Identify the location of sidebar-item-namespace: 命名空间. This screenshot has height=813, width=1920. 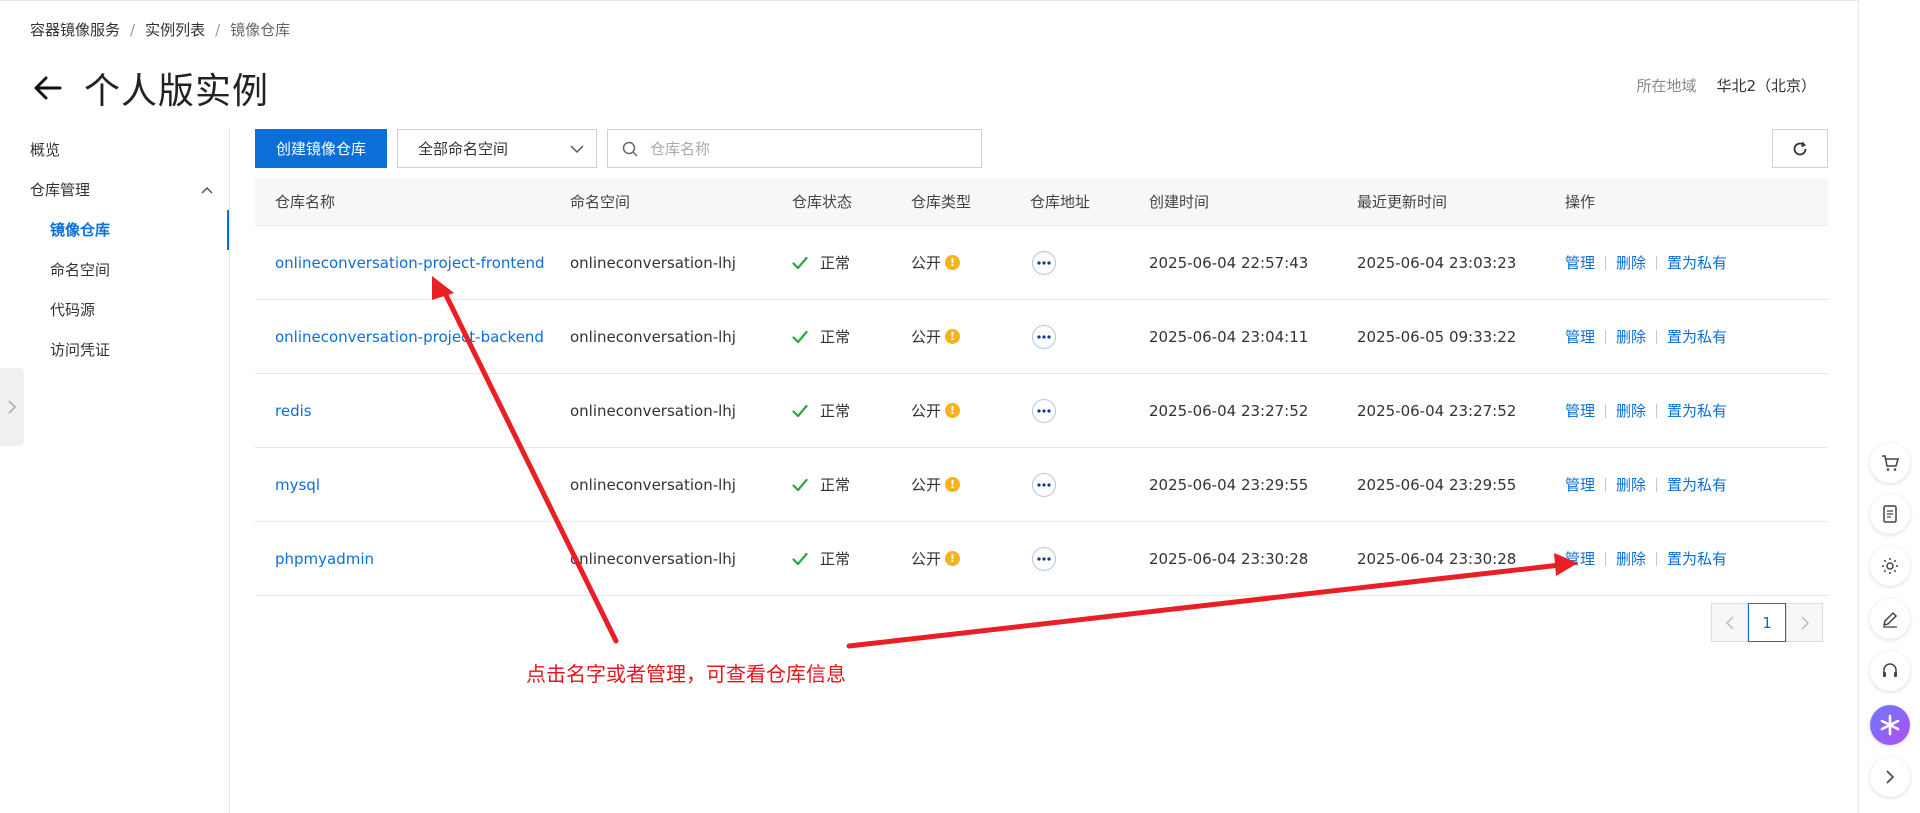
(115, 270).